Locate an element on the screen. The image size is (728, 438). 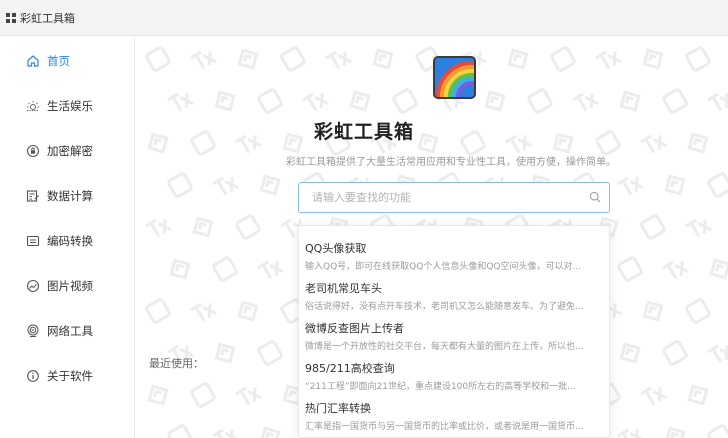
sidebar-item-calc: 数据计算 is located at coordinates (67, 196).